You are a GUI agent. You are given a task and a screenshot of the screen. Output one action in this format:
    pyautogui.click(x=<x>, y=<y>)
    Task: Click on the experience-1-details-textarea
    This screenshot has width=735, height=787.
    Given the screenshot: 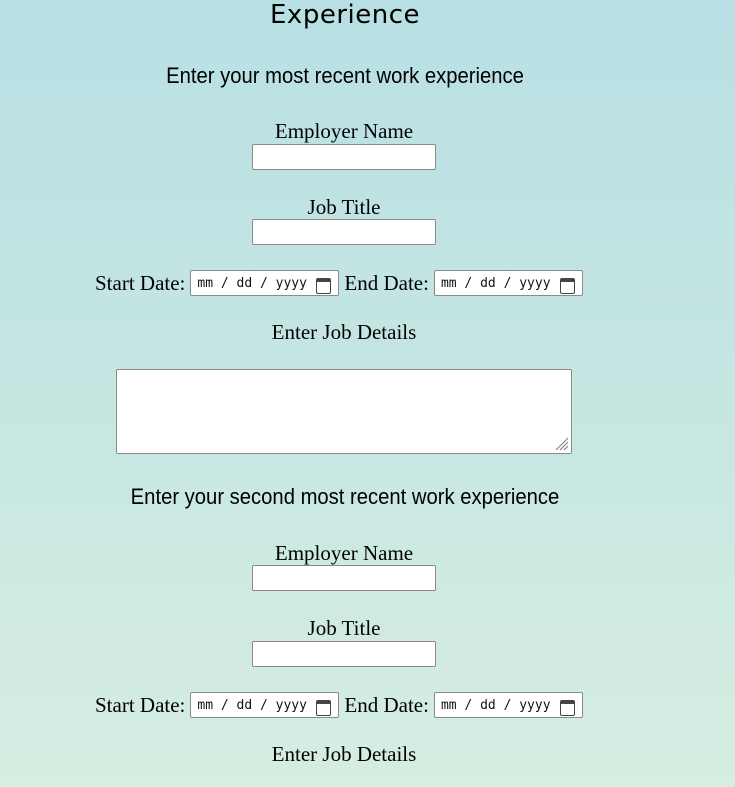 What is the action you would take?
    pyautogui.click(x=344, y=411)
    